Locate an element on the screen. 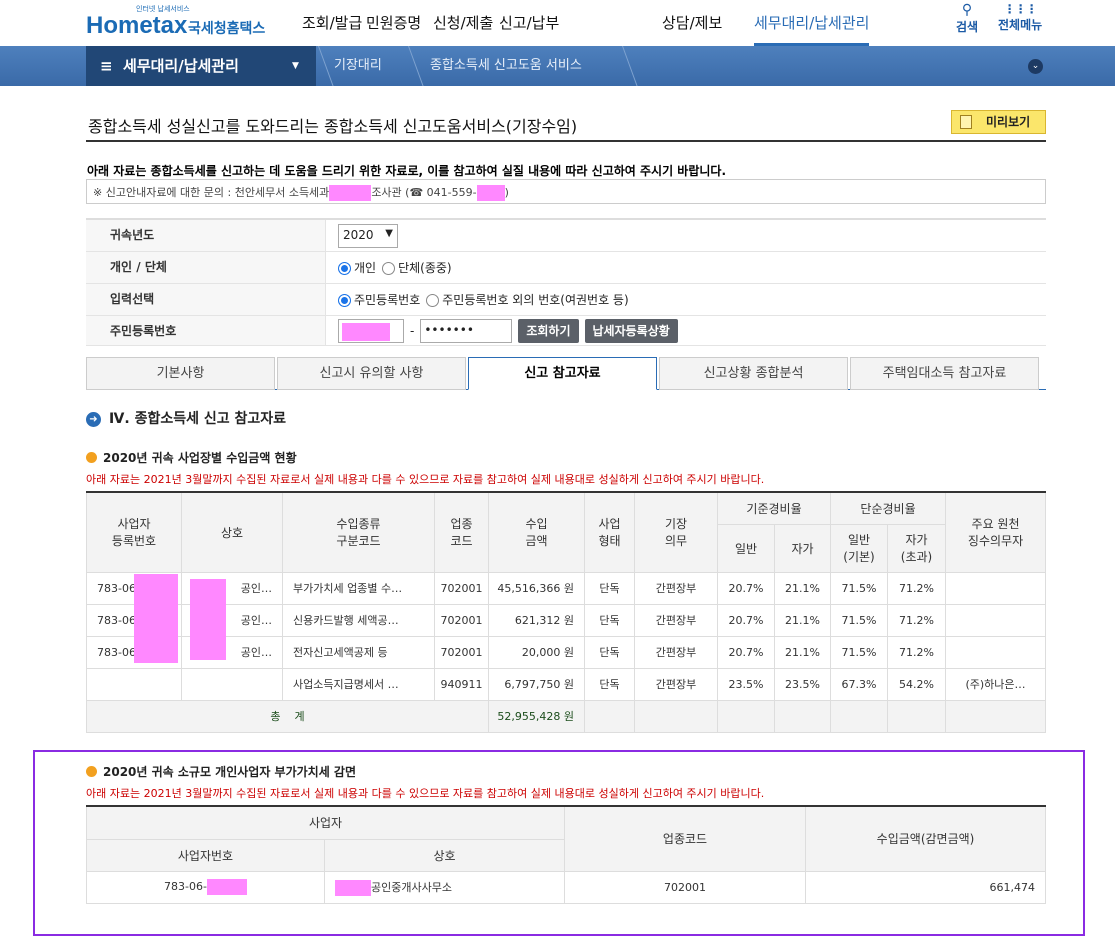 The height and width of the screenshot is (942, 1115). hometax-logo: 인터넷 납세서비스 Hometax 국세청홈택스 is located at coordinates (181, 24).